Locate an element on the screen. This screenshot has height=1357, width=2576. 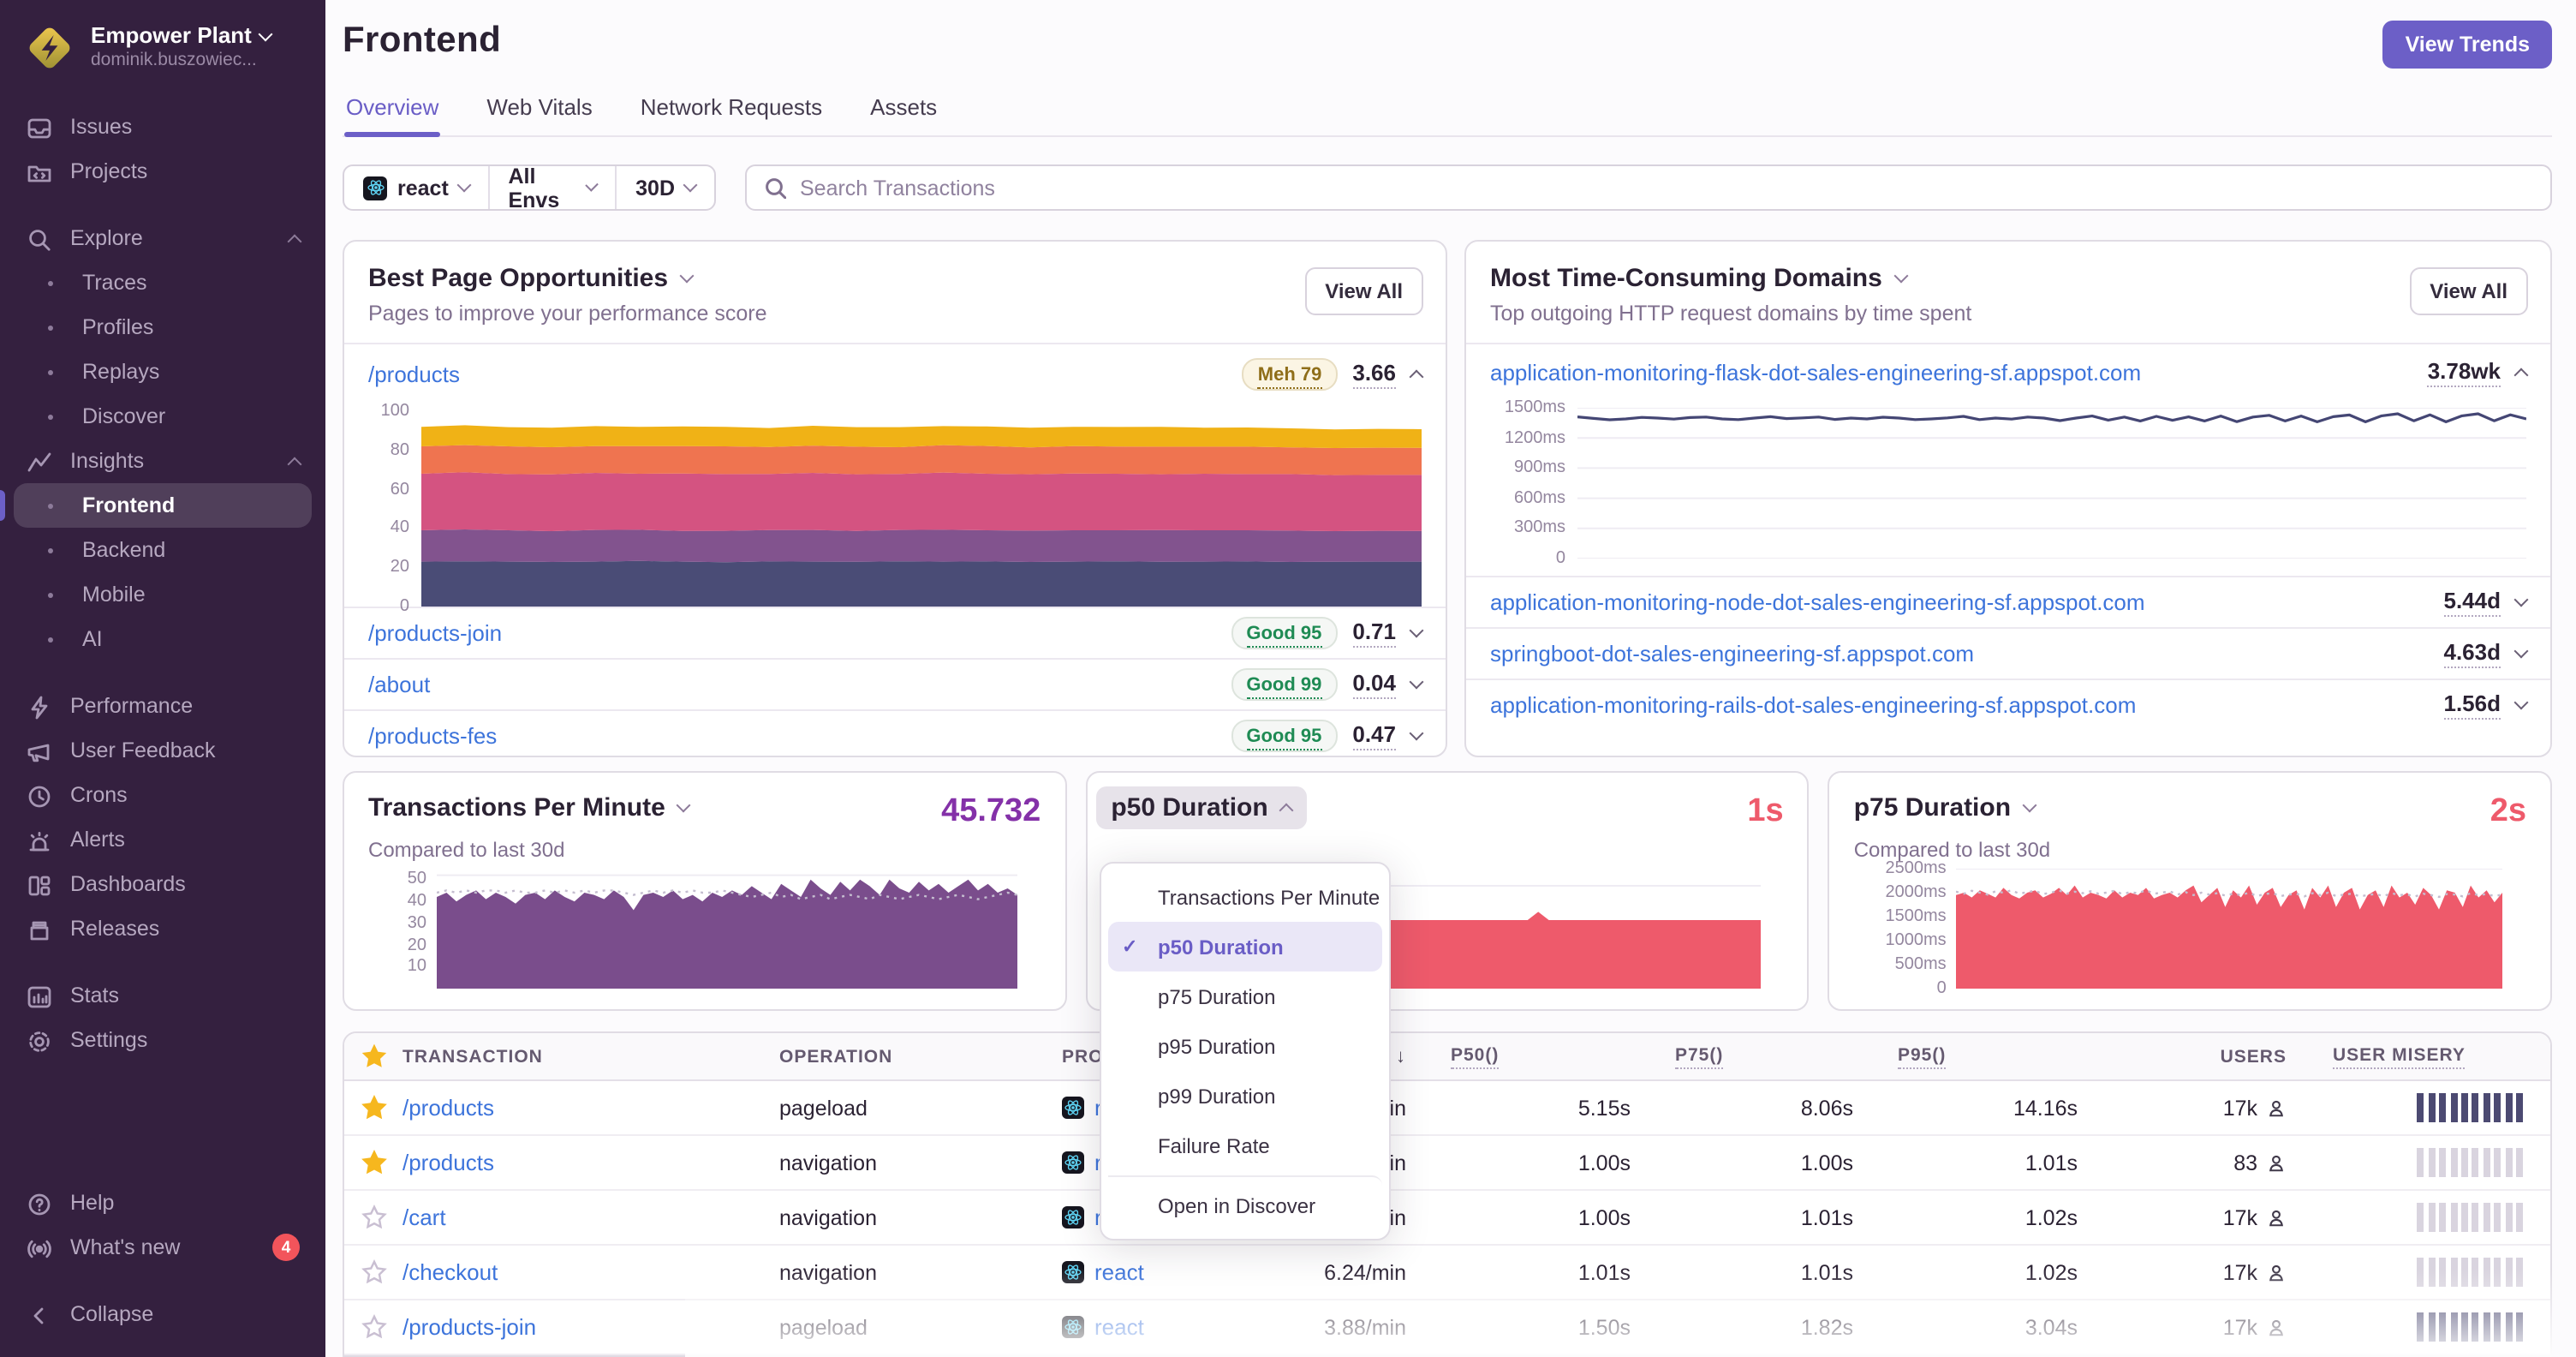
opportunity-score: 0.04 is located at coordinates (1374, 684).